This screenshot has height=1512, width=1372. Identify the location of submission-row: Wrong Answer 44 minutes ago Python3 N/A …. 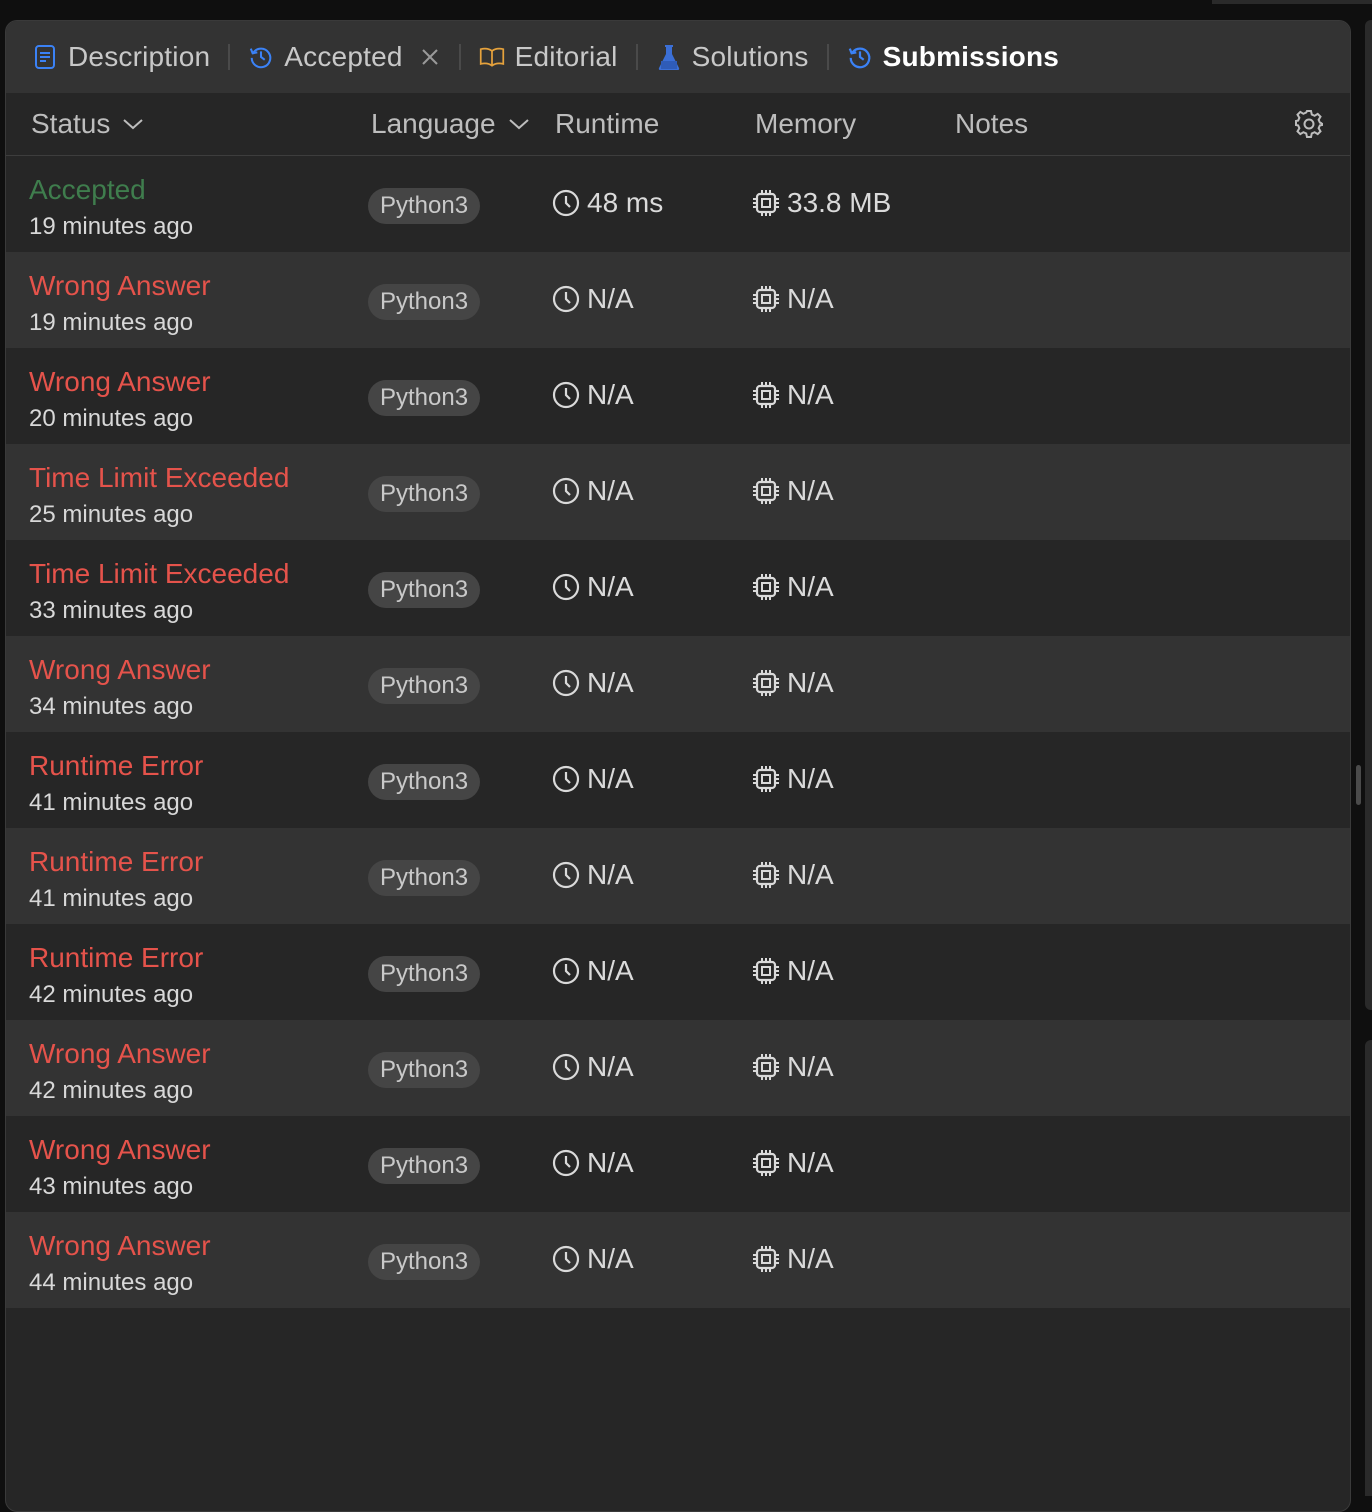
(678, 1260).